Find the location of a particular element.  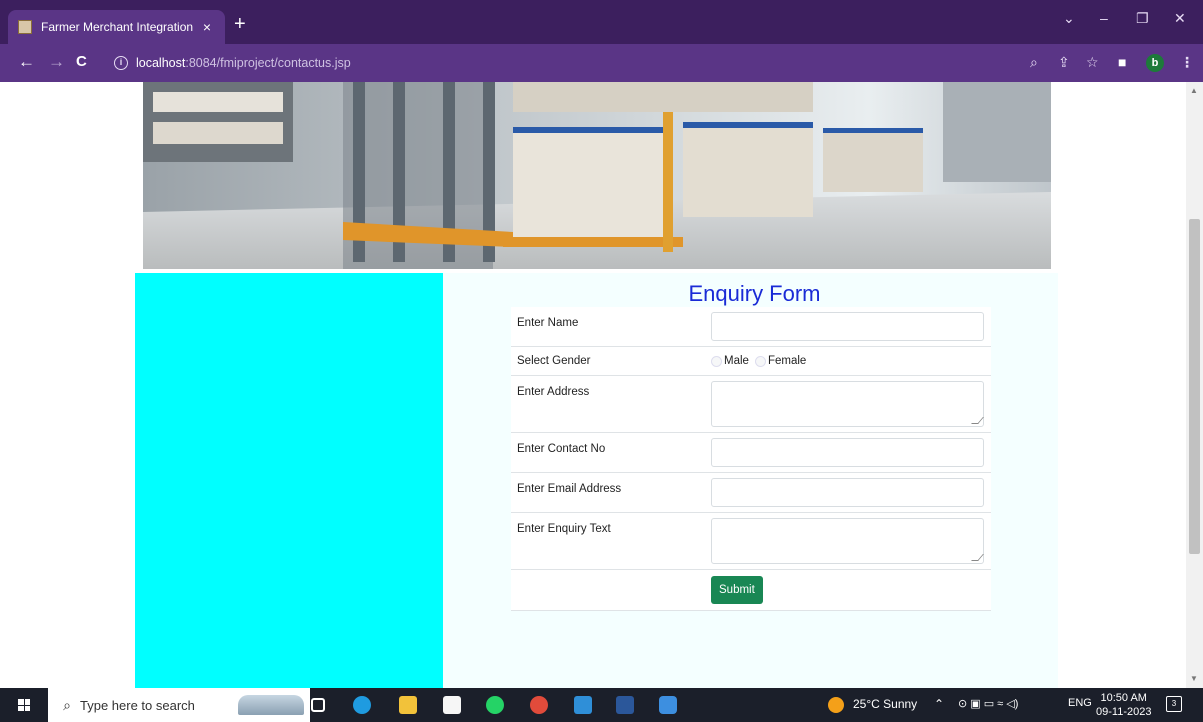

weather-sun-icon is located at coordinates (836, 705).